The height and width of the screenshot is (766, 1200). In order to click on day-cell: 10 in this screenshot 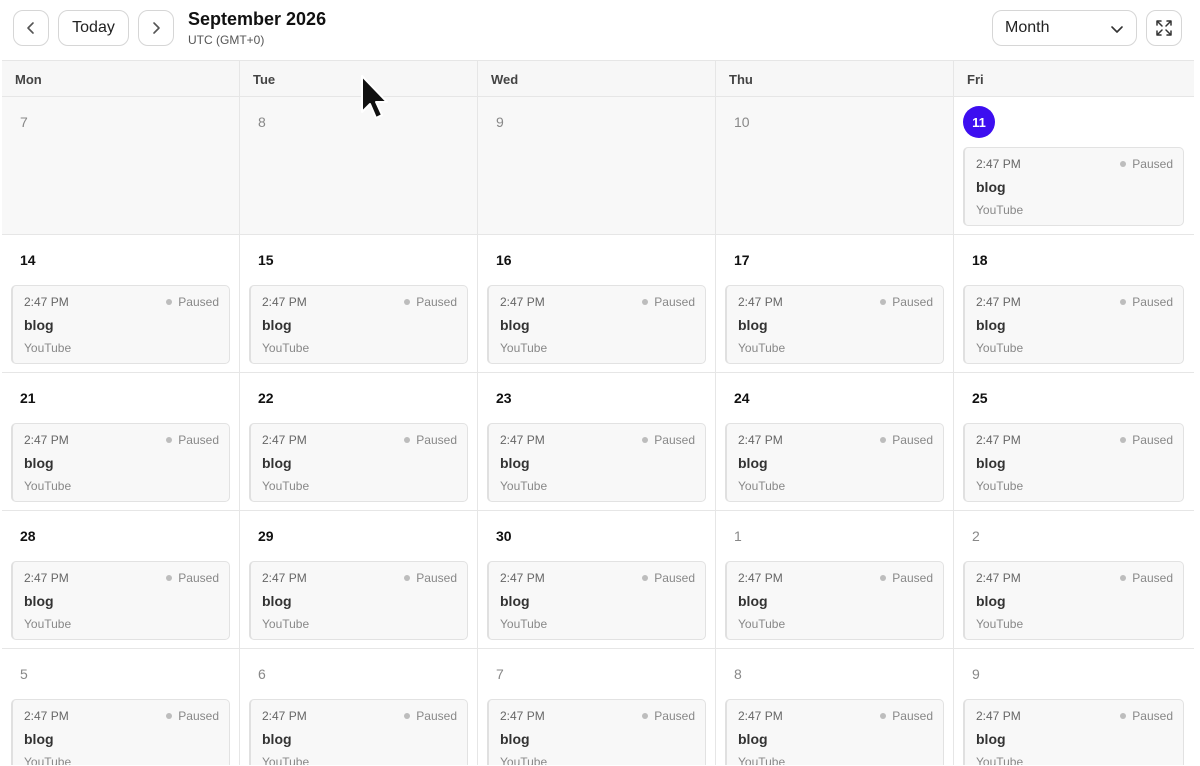, I will do `click(835, 165)`.